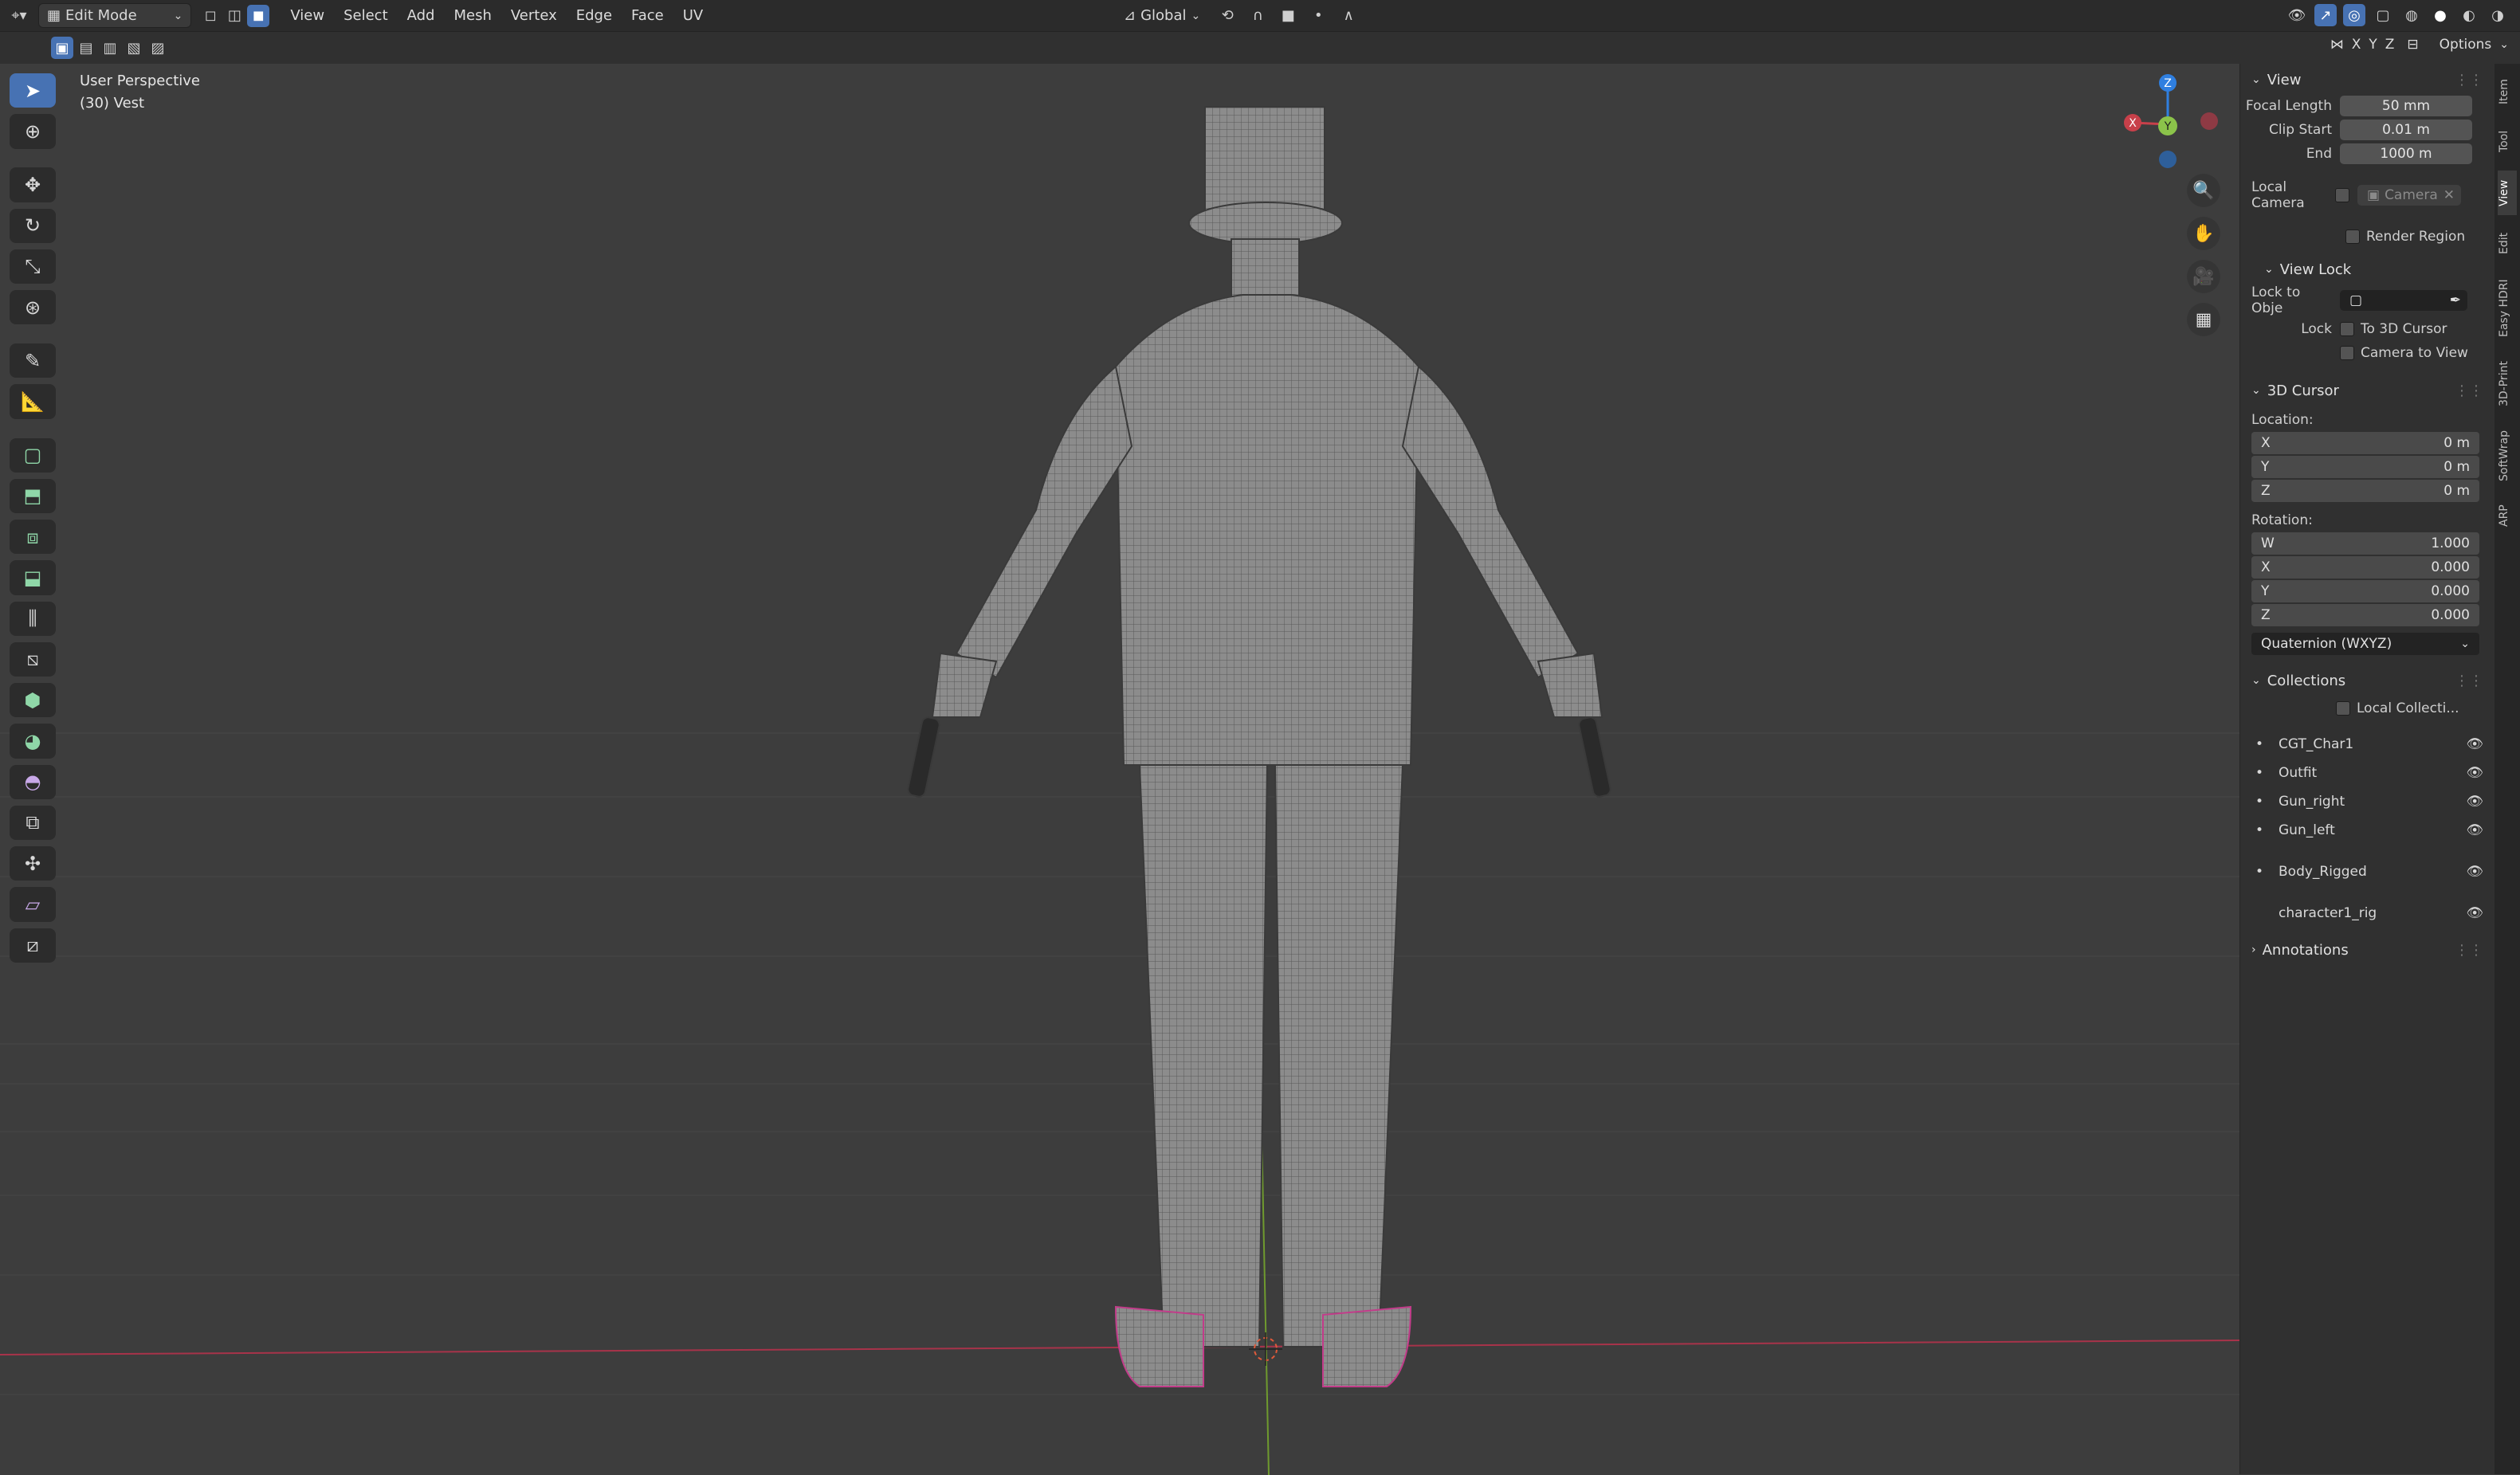 The width and height of the screenshot is (2520, 1475). I want to click on cursor-rotation-w: W 1.000, so click(2365, 543).